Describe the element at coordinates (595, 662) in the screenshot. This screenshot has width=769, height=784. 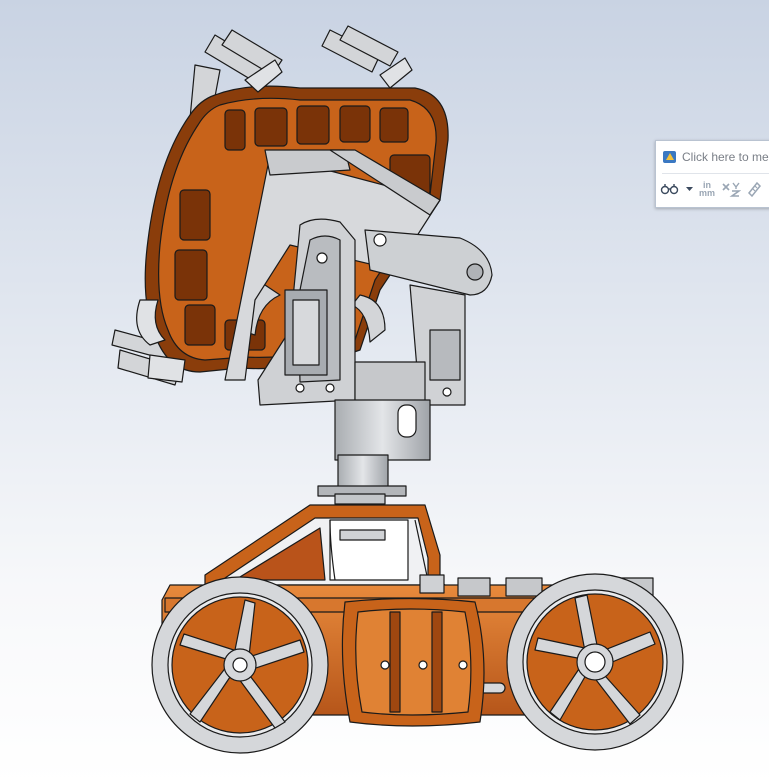
I see `wheel-right` at that location.